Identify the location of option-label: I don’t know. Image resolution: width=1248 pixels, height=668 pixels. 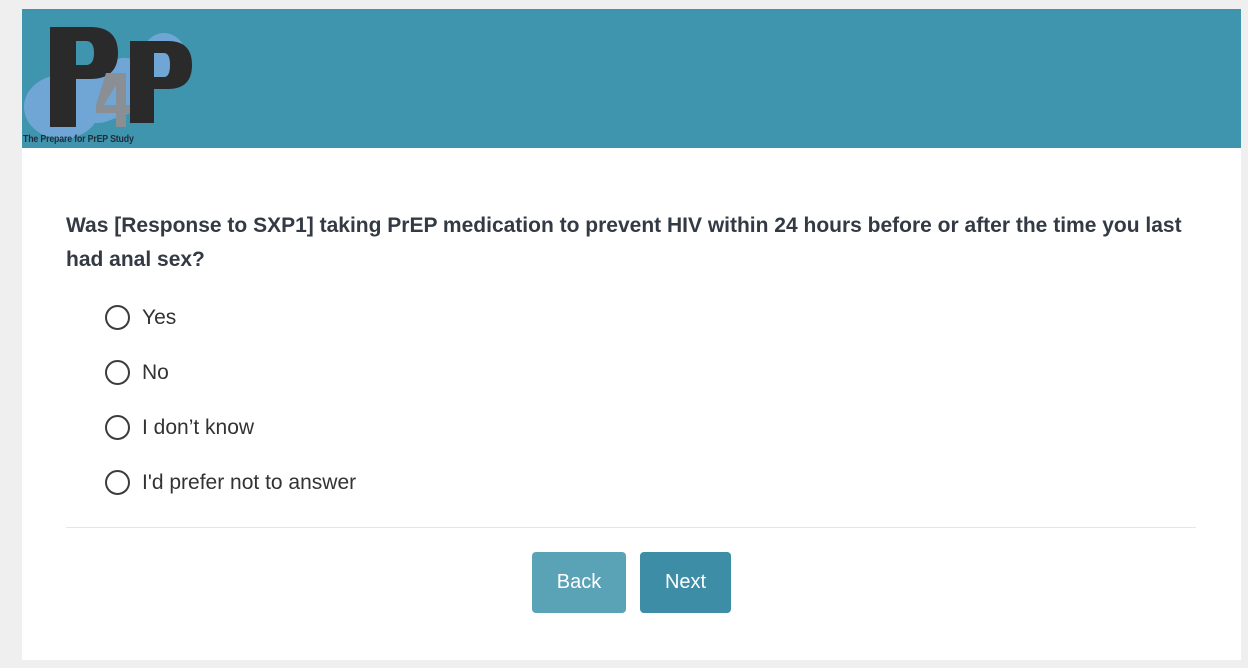
(198, 427).